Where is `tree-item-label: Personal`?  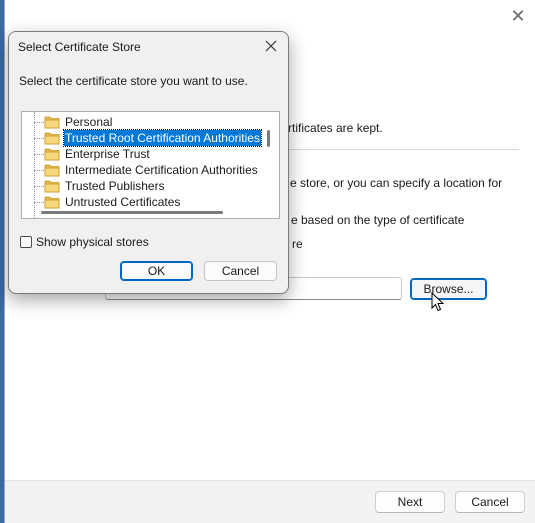
tree-item-label: Personal is located at coordinates (89, 122).